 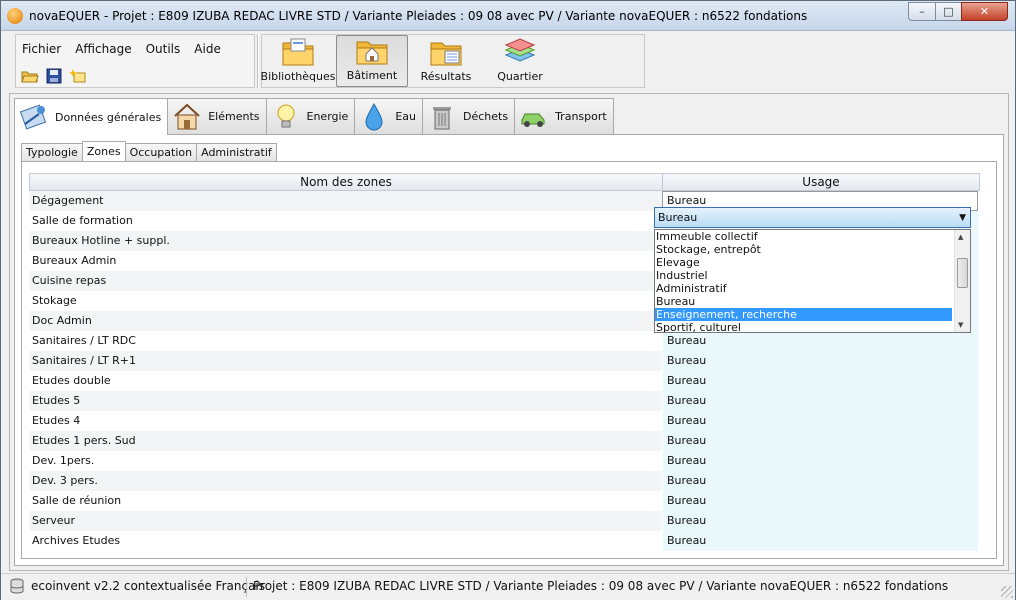 What do you see at coordinates (30, 76) in the screenshot?
I see `open-folder-icon` at bounding box center [30, 76].